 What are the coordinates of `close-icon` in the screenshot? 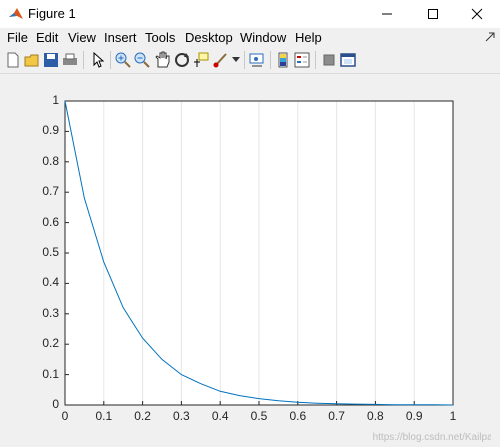 It's located at (477, 14).